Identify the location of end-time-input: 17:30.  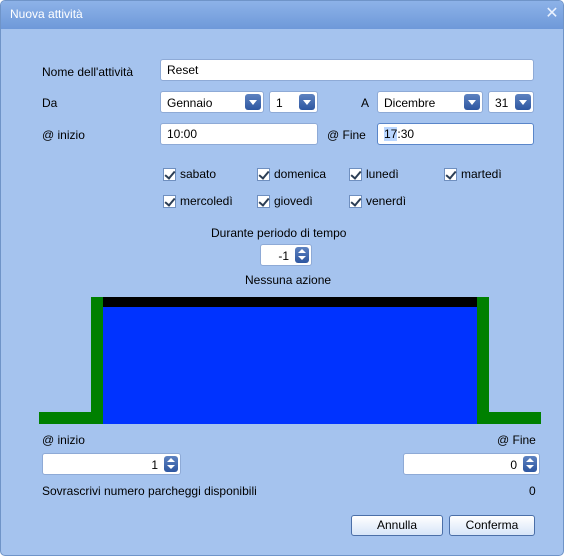
(455, 134).